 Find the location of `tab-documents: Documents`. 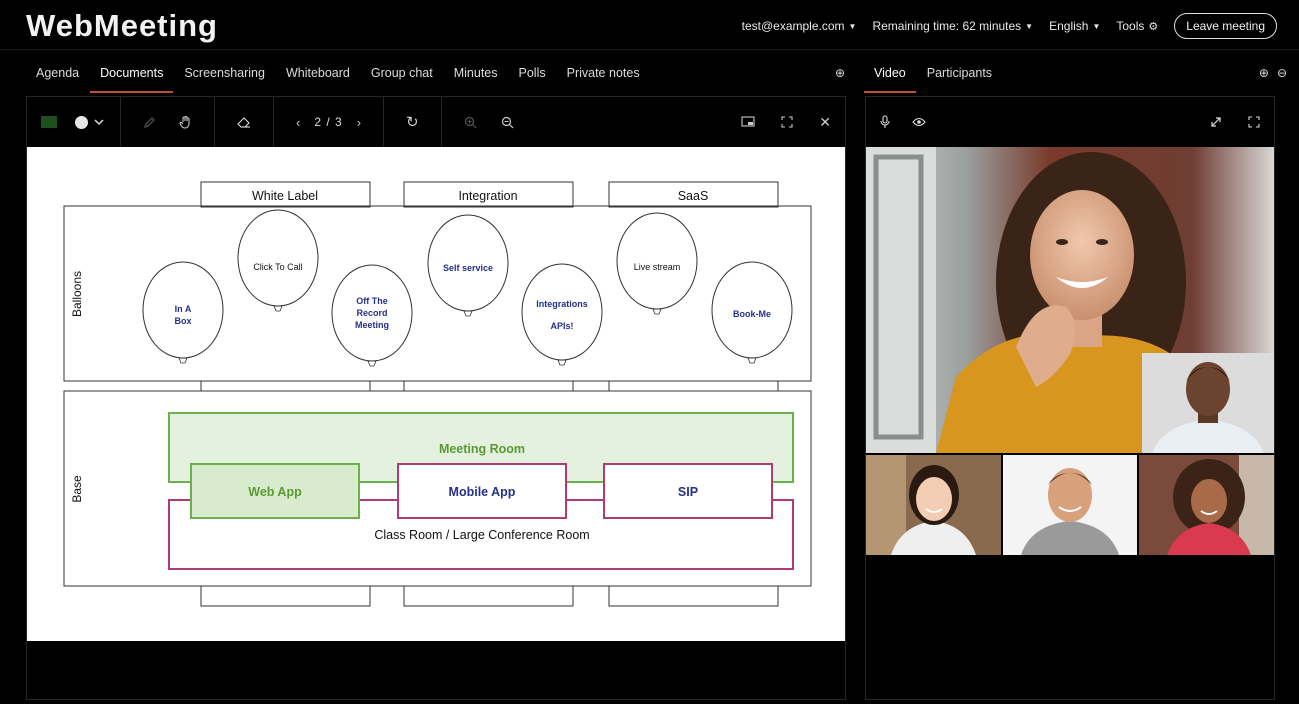

tab-documents: Documents is located at coordinates (132, 76).